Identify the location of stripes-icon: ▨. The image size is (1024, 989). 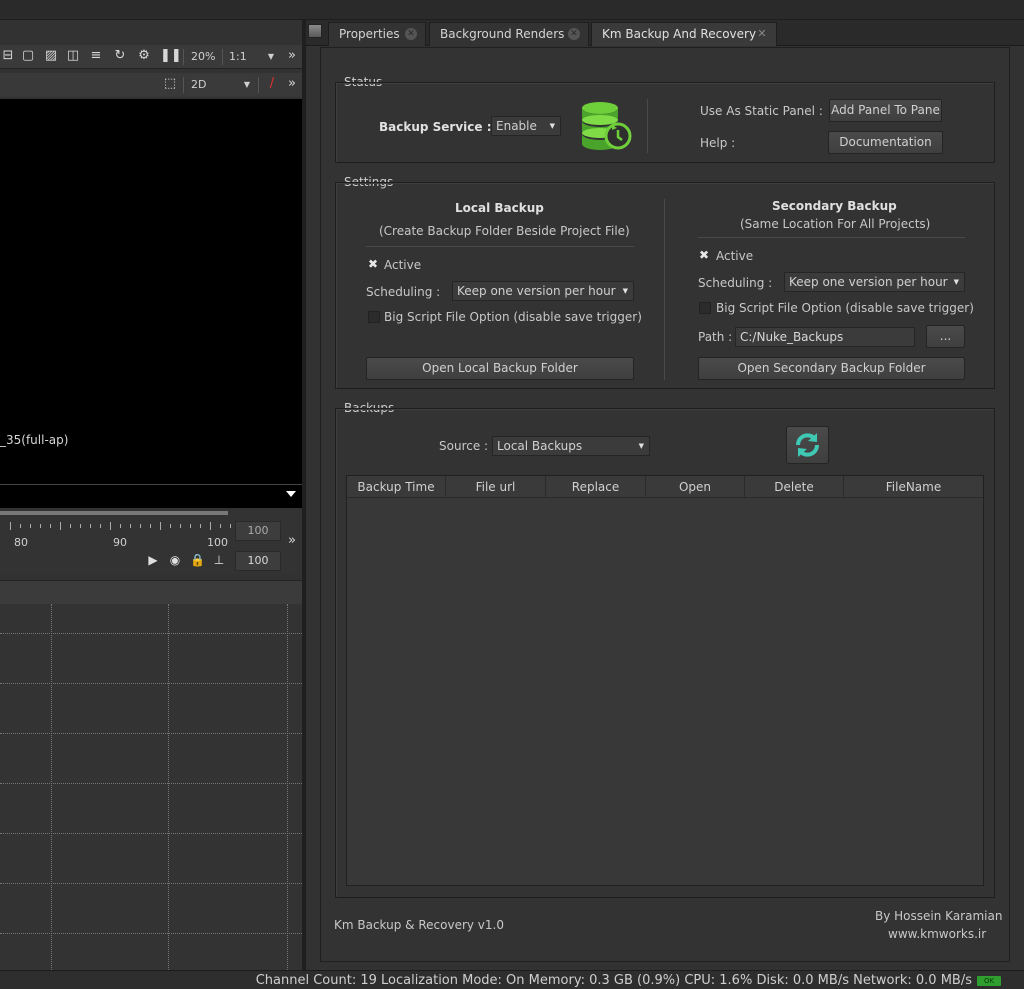
(51, 56).